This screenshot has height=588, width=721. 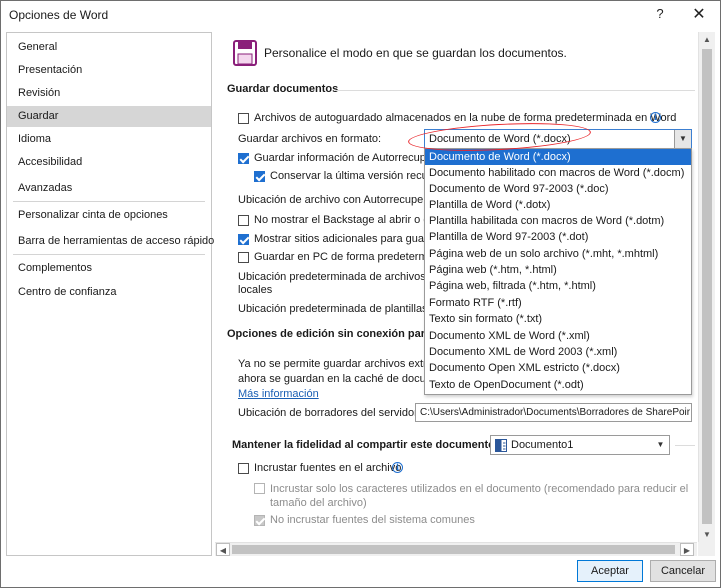 I want to click on sidebar-item-presentacion: Presentación, so click(x=109, y=70).